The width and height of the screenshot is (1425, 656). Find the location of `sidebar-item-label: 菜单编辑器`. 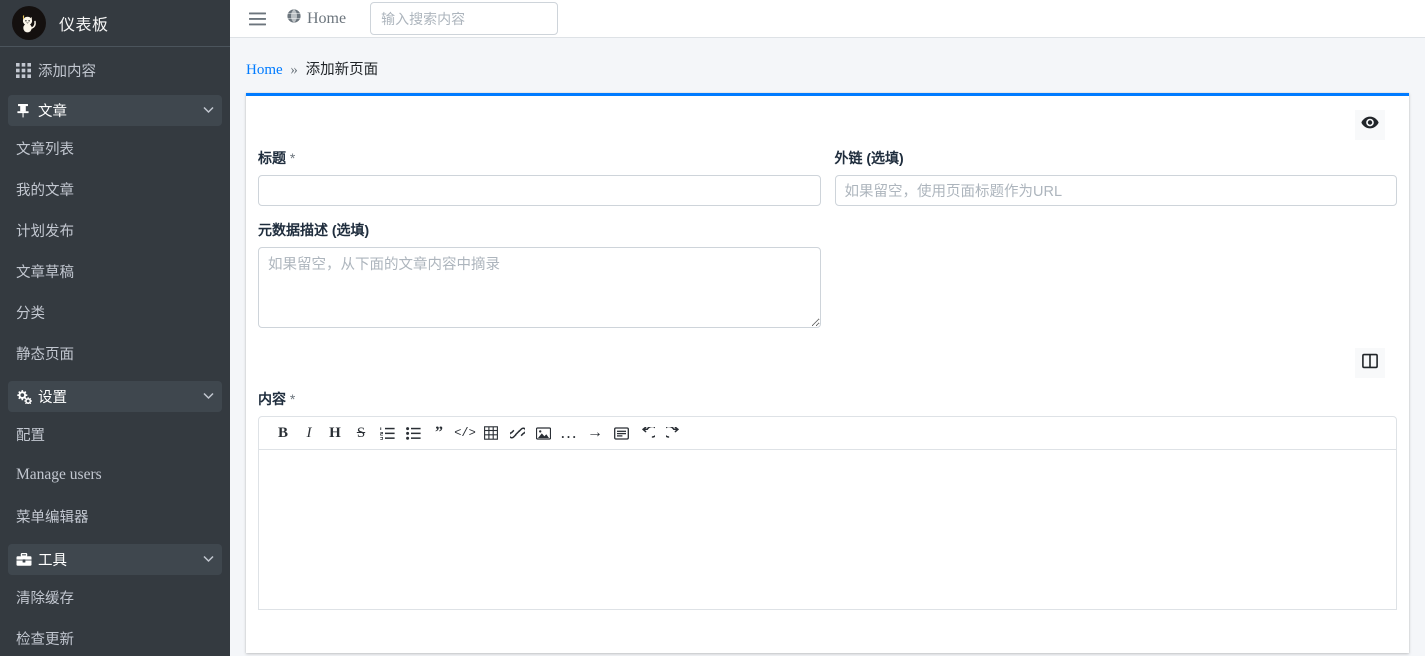

sidebar-item-label: 菜单编辑器 is located at coordinates (52, 517).